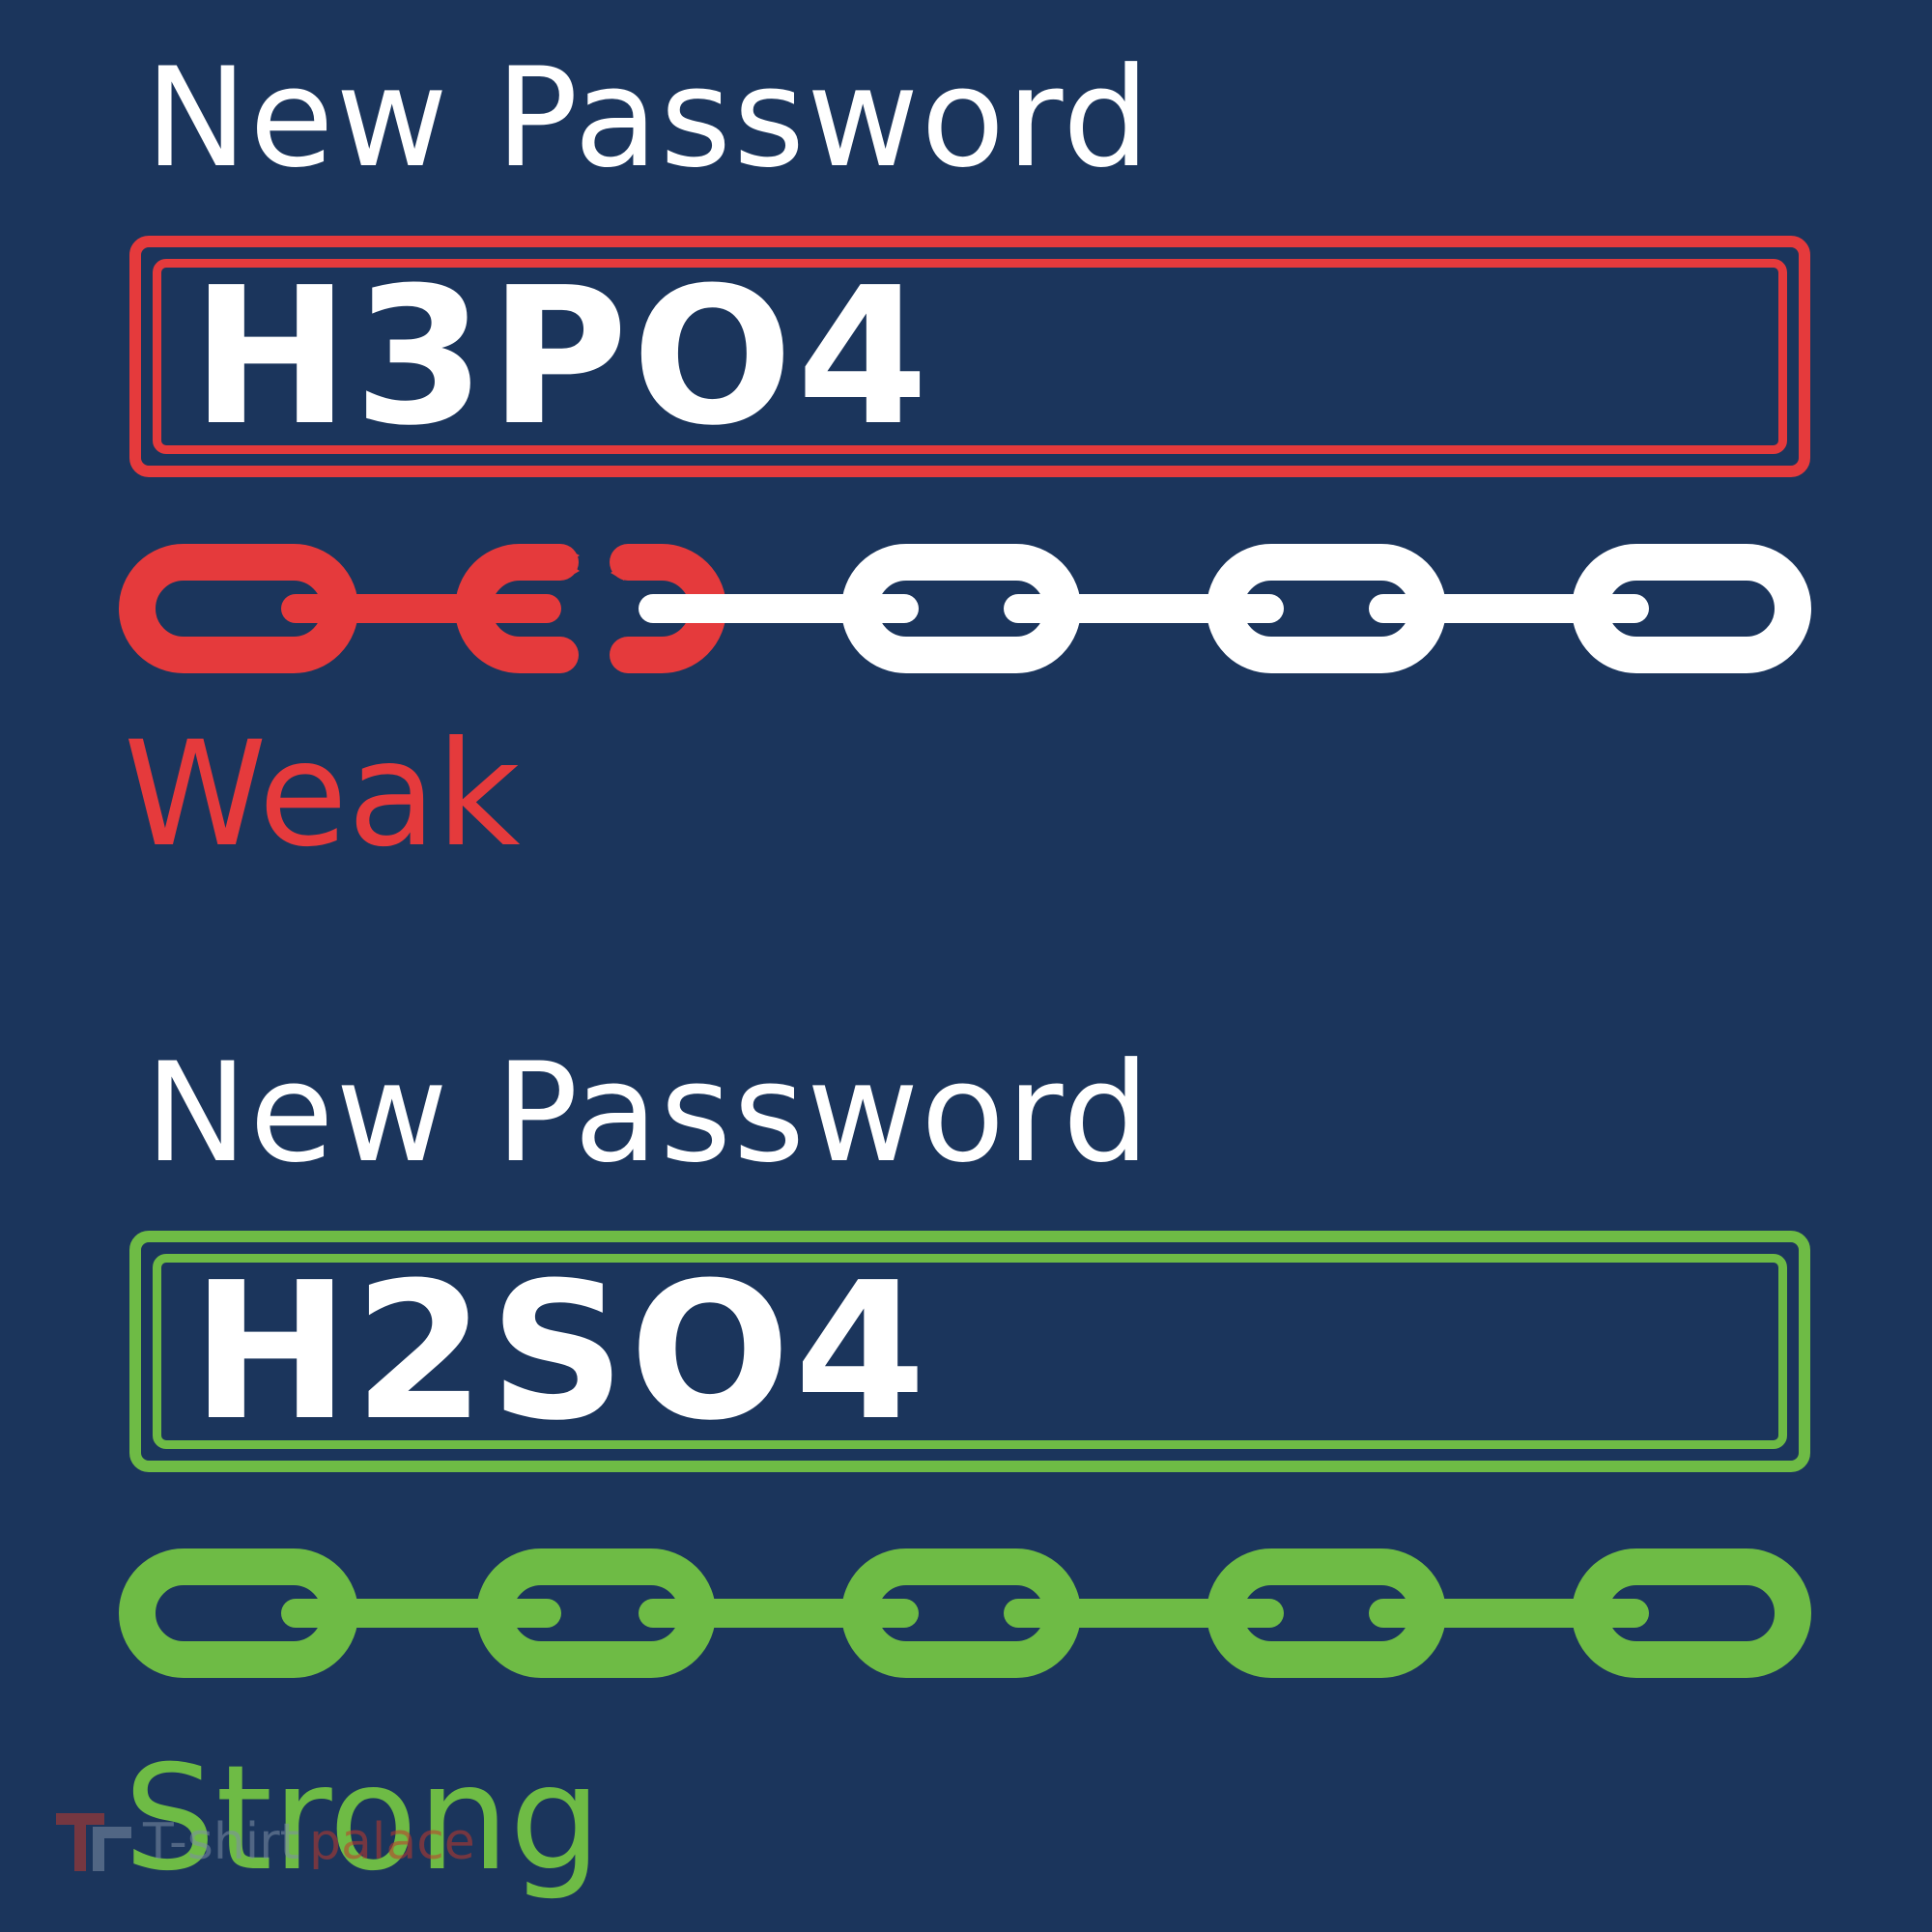 This screenshot has width=1932, height=1932. I want to click on password-field-weak: H3PO4, so click(969, 356).